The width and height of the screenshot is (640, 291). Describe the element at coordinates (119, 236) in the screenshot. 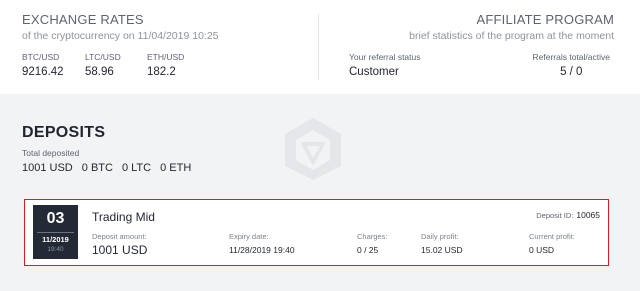

I see `deposit-amount-label: Deposit amount:` at that location.